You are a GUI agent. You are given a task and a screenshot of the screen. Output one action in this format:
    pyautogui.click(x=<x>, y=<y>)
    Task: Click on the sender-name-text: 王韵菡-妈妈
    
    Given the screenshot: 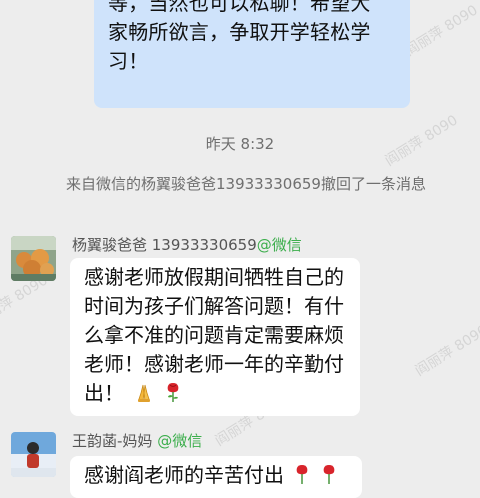 What is the action you would take?
    pyautogui.click(x=112, y=441)
    